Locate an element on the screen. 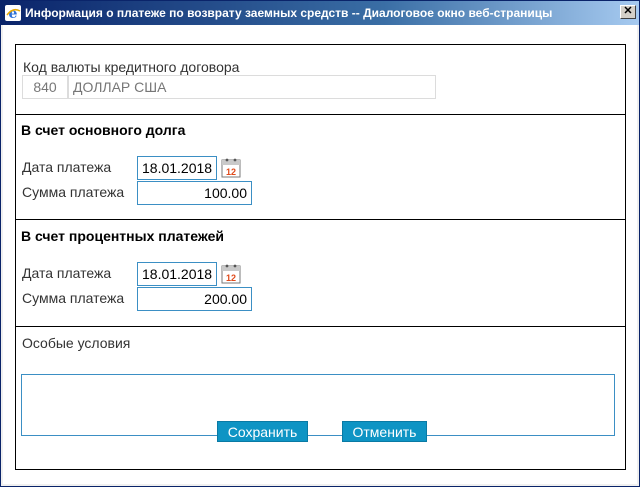 The height and width of the screenshot is (487, 640). currency-name-field: ДОЛЛАР США is located at coordinates (252, 87).